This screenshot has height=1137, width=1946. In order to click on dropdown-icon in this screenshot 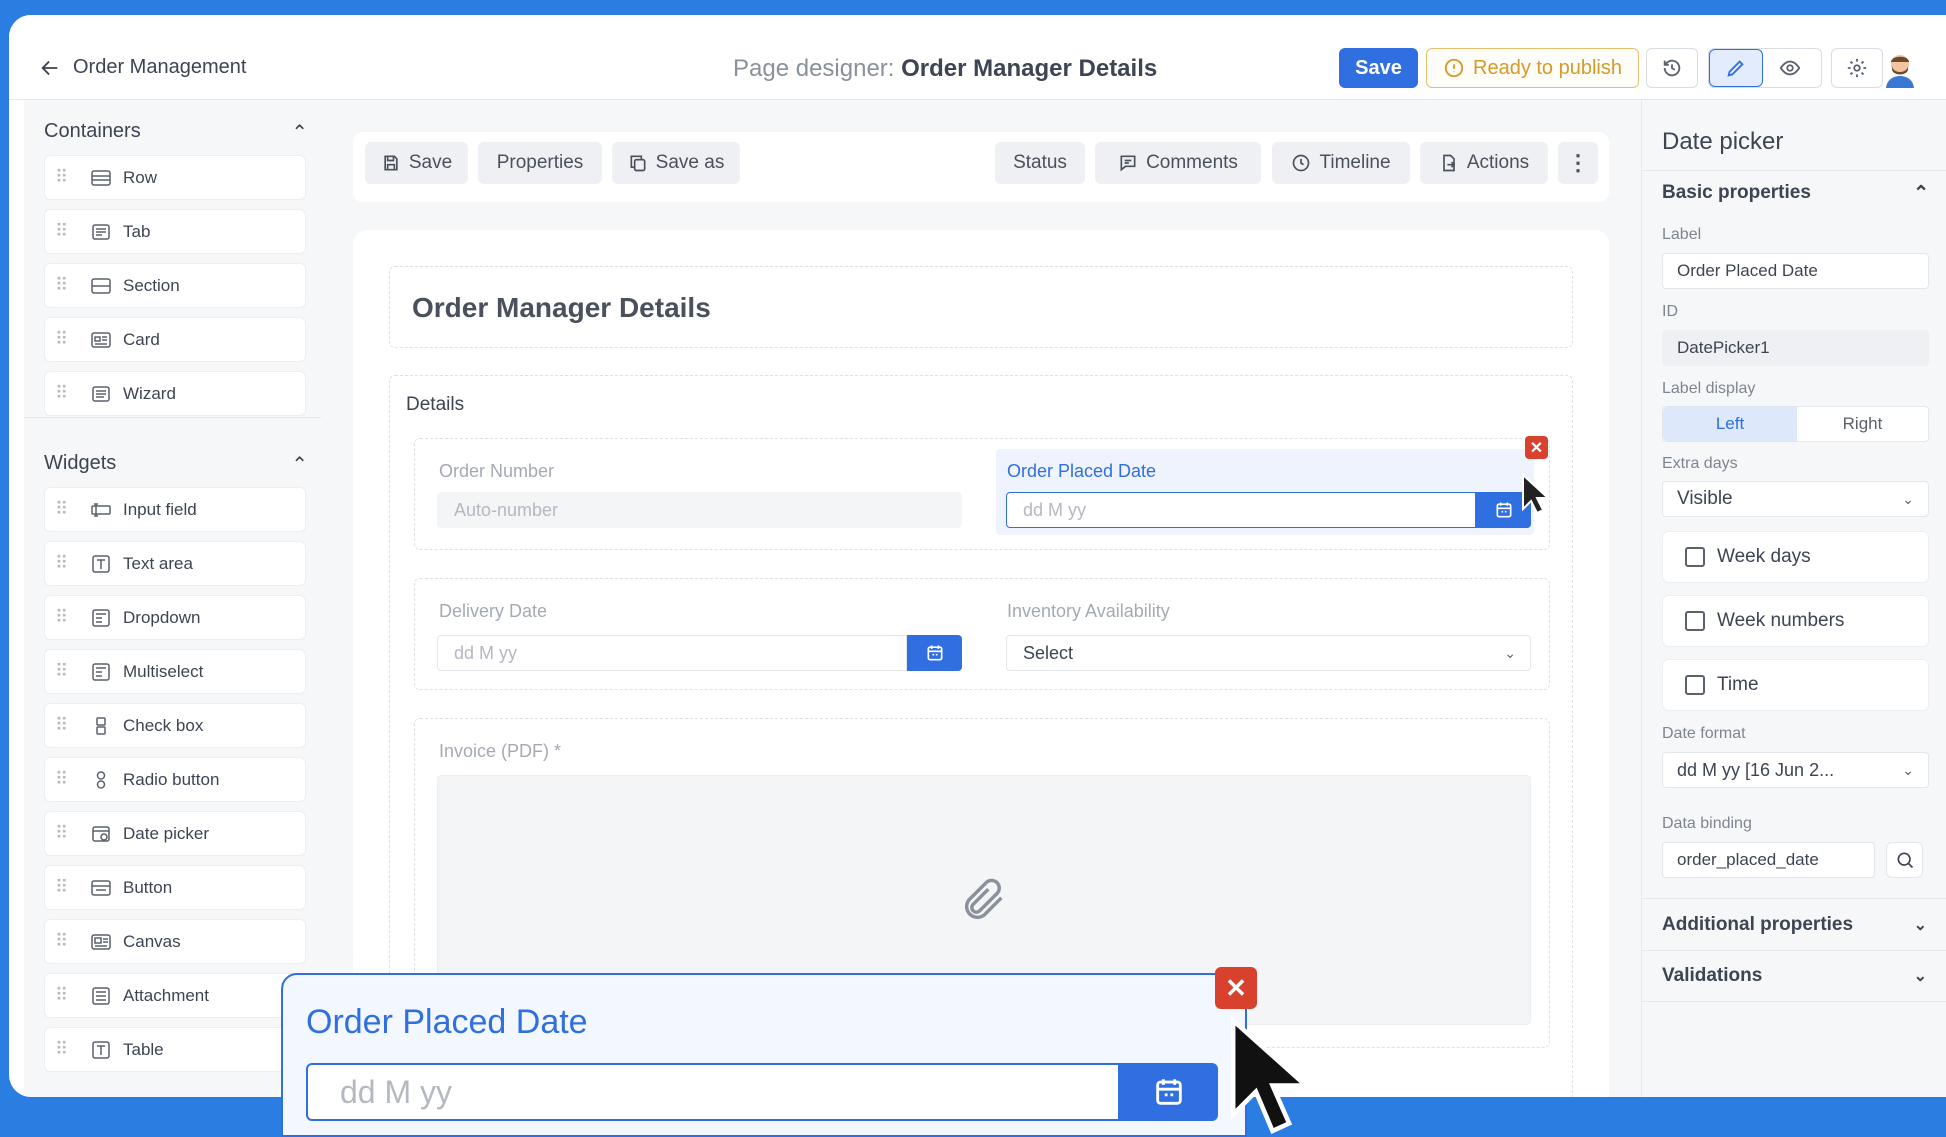, I will do `click(101, 617)`.